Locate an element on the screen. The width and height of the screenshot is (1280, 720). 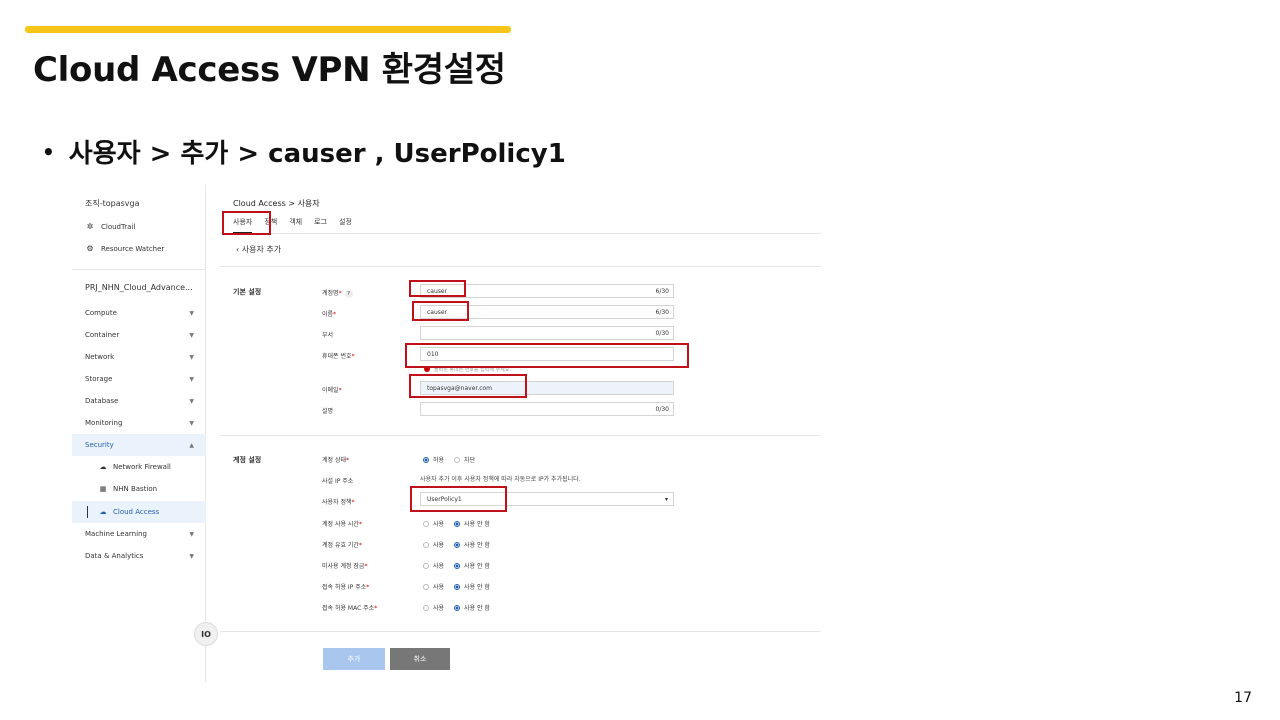
sidebar-item-network: Network ▼ is located at coordinates (139, 357).